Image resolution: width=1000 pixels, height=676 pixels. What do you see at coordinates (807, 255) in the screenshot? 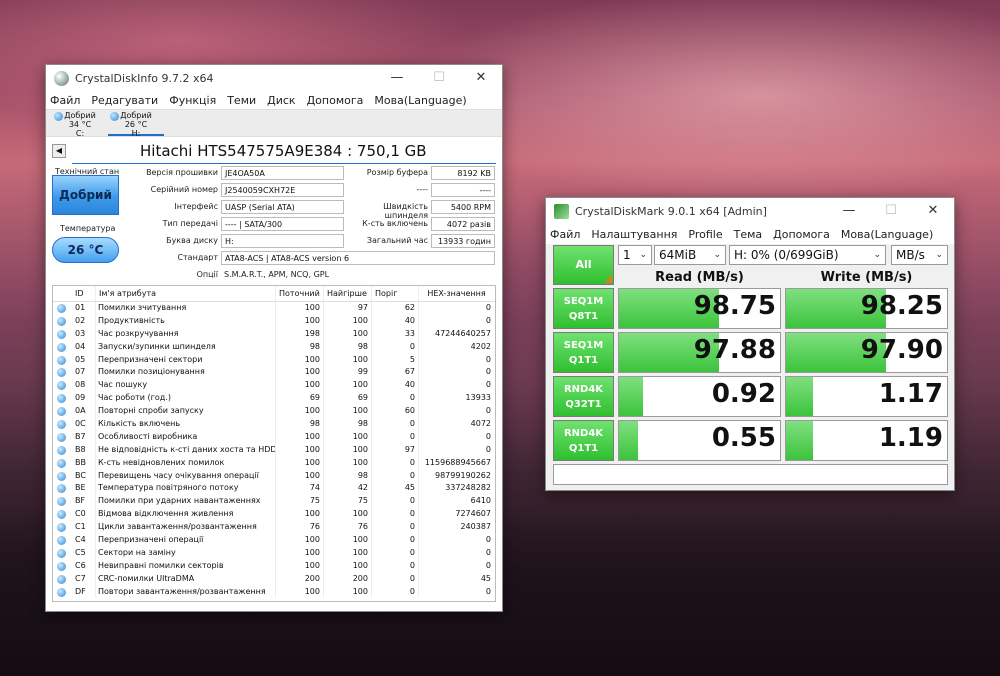
I see `test-drive-select: H: 0% (0/699GiB) ⌄` at bounding box center [807, 255].